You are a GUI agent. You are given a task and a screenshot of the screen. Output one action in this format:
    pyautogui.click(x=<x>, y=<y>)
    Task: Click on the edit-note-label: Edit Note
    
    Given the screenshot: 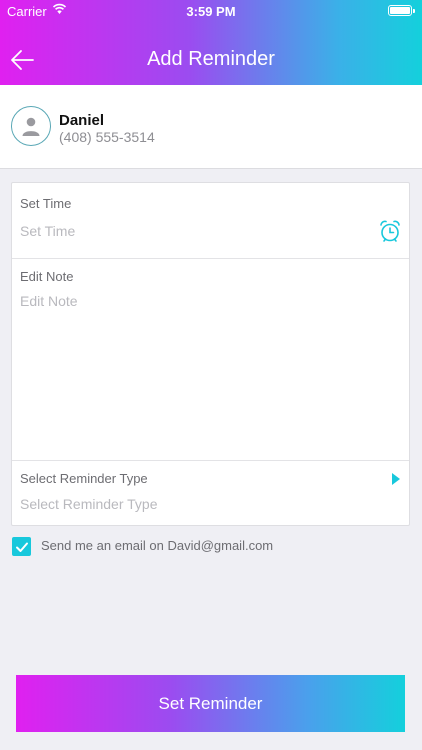 What is the action you would take?
    pyautogui.click(x=47, y=276)
    